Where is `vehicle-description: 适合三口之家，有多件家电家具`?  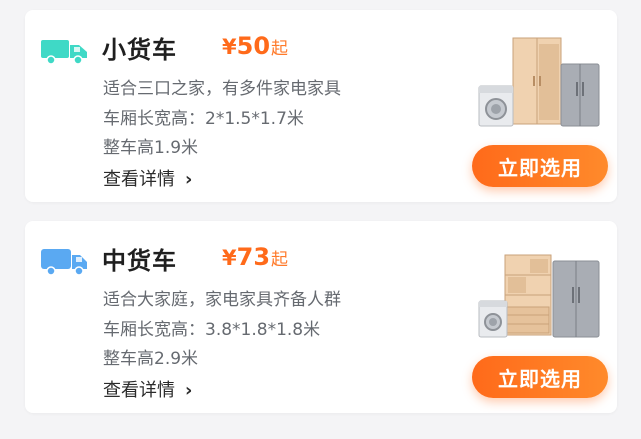 vehicle-description: 适合三口之家，有多件家电家具 is located at coordinates (222, 89).